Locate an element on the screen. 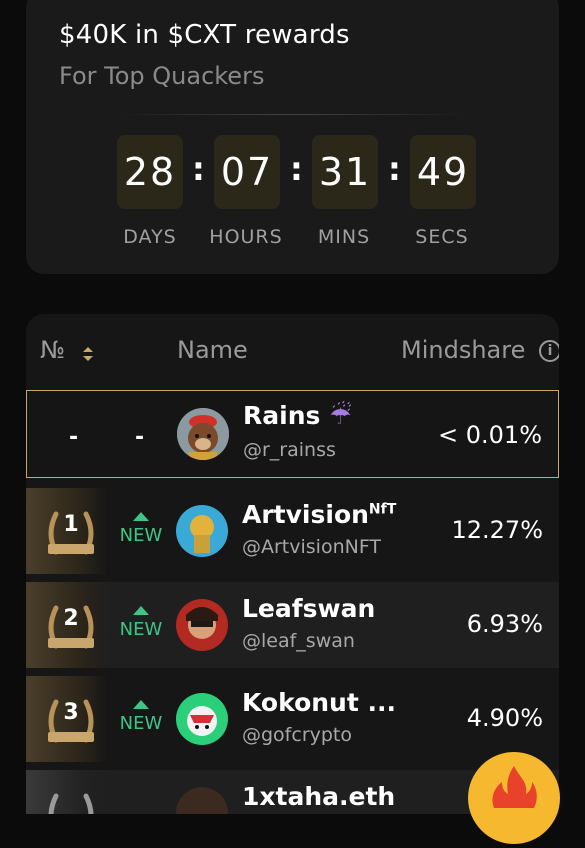 The height and width of the screenshot is (848, 585). user-mindshare: 12.27% is located at coordinates (497, 530).